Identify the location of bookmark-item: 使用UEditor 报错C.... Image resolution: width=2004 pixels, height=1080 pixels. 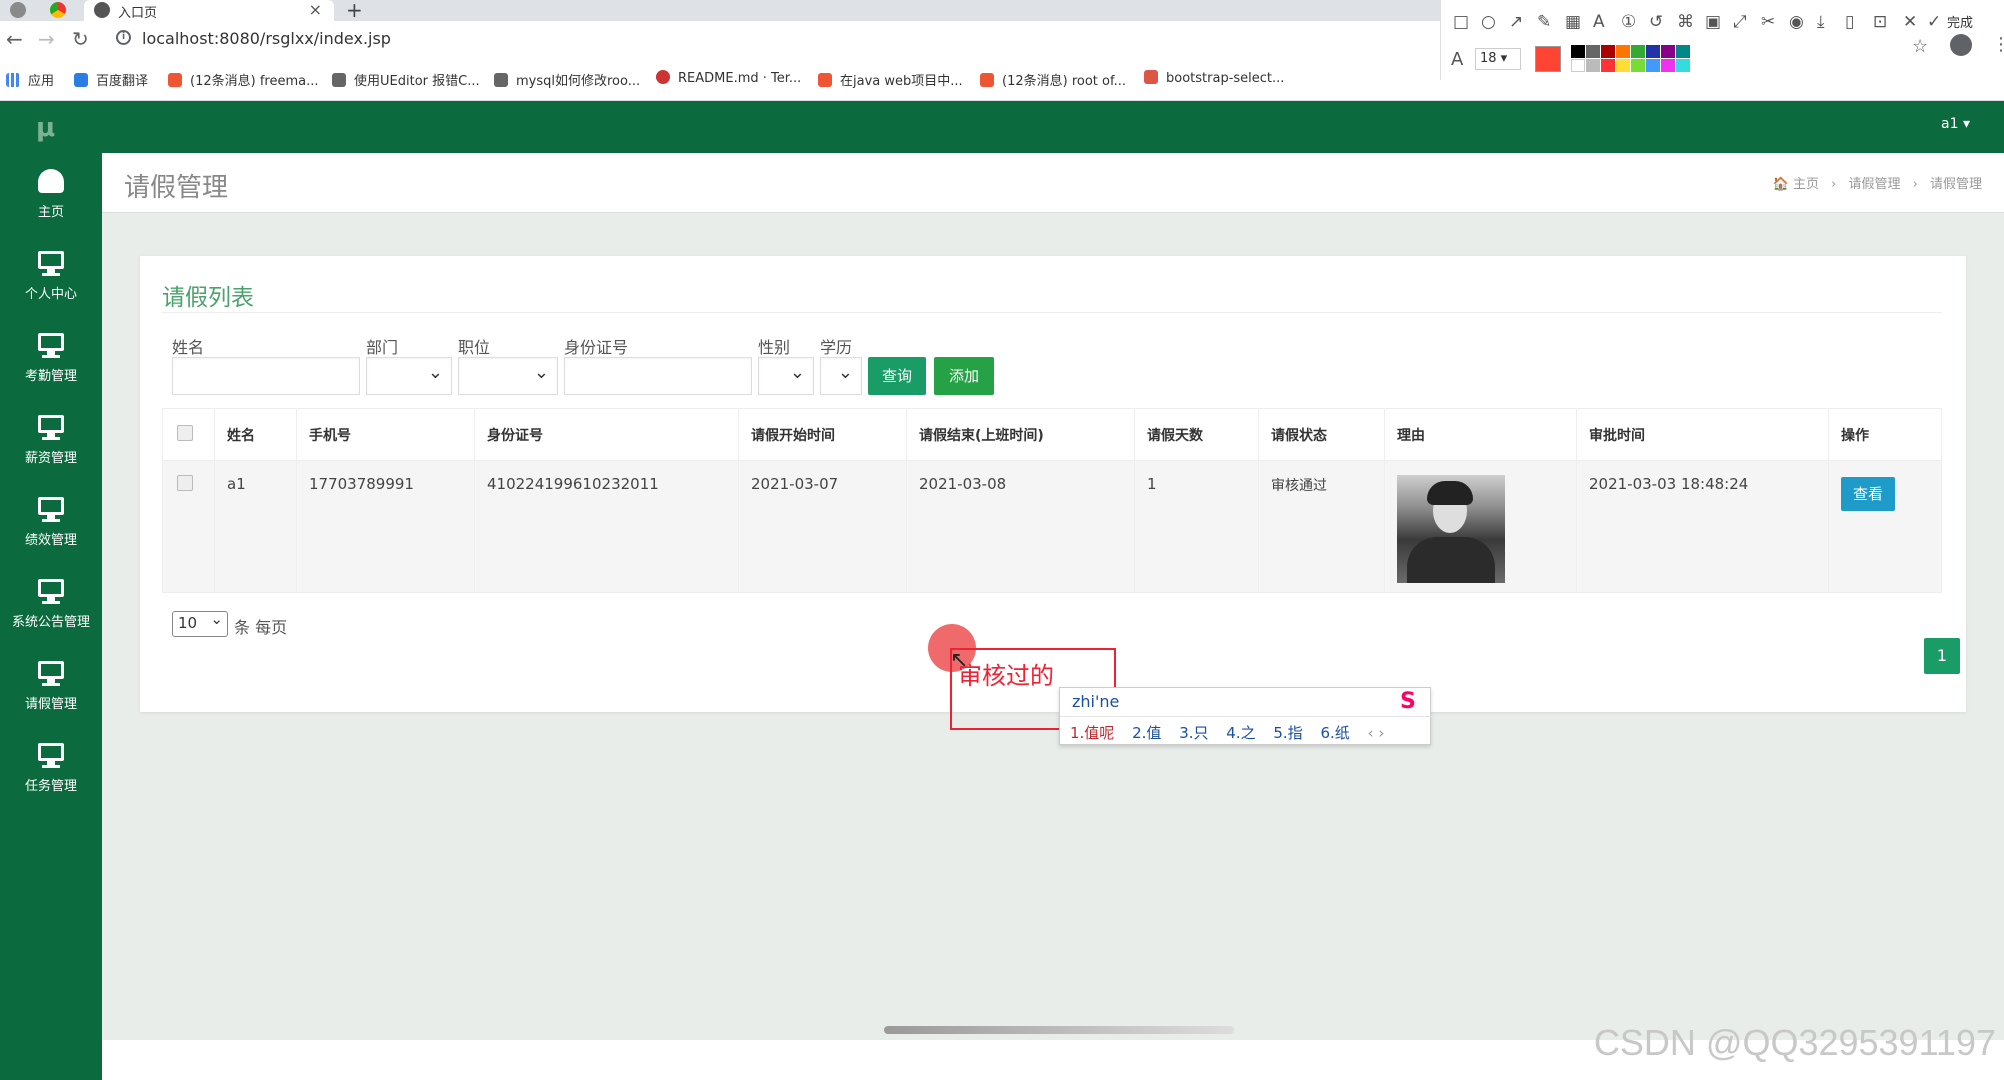
(406, 79).